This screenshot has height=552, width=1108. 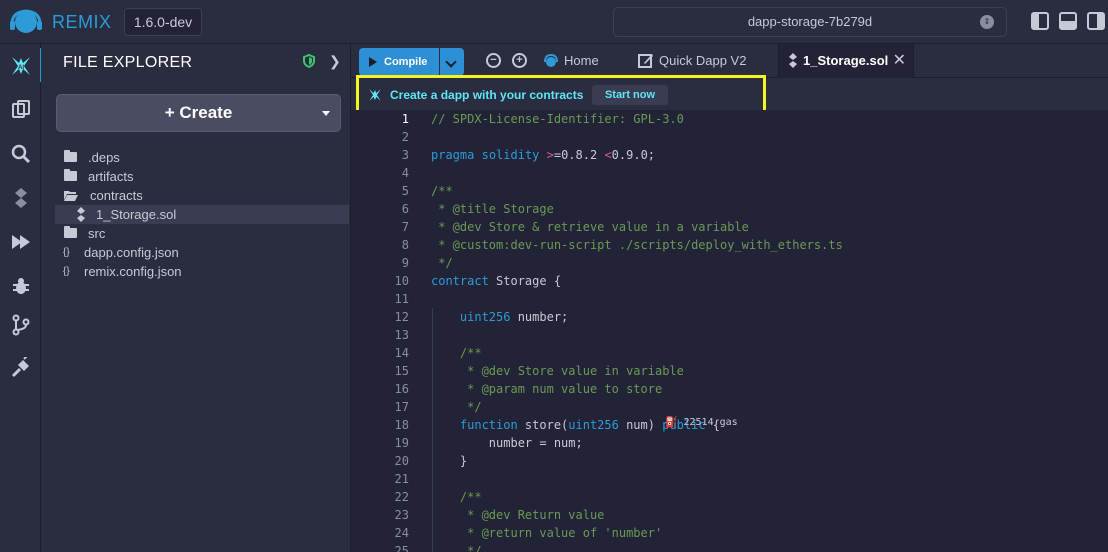 I want to click on git-icon, so click(x=20, y=325).